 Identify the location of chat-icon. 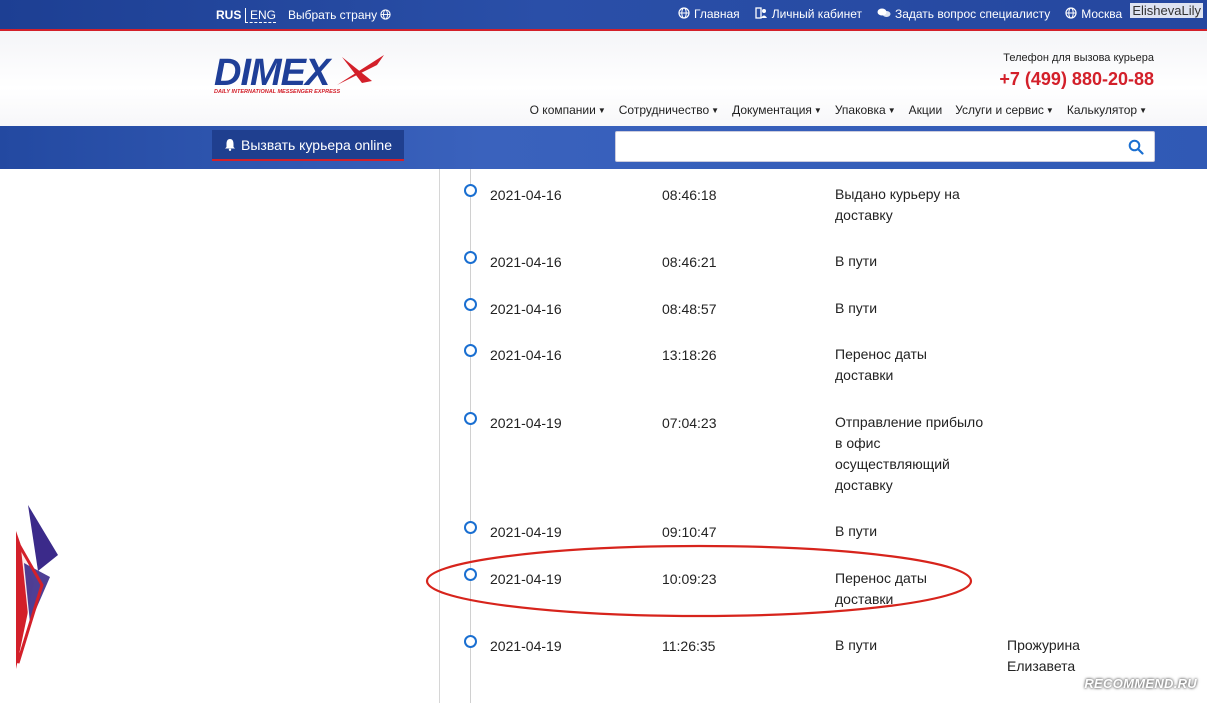
(884, 12).